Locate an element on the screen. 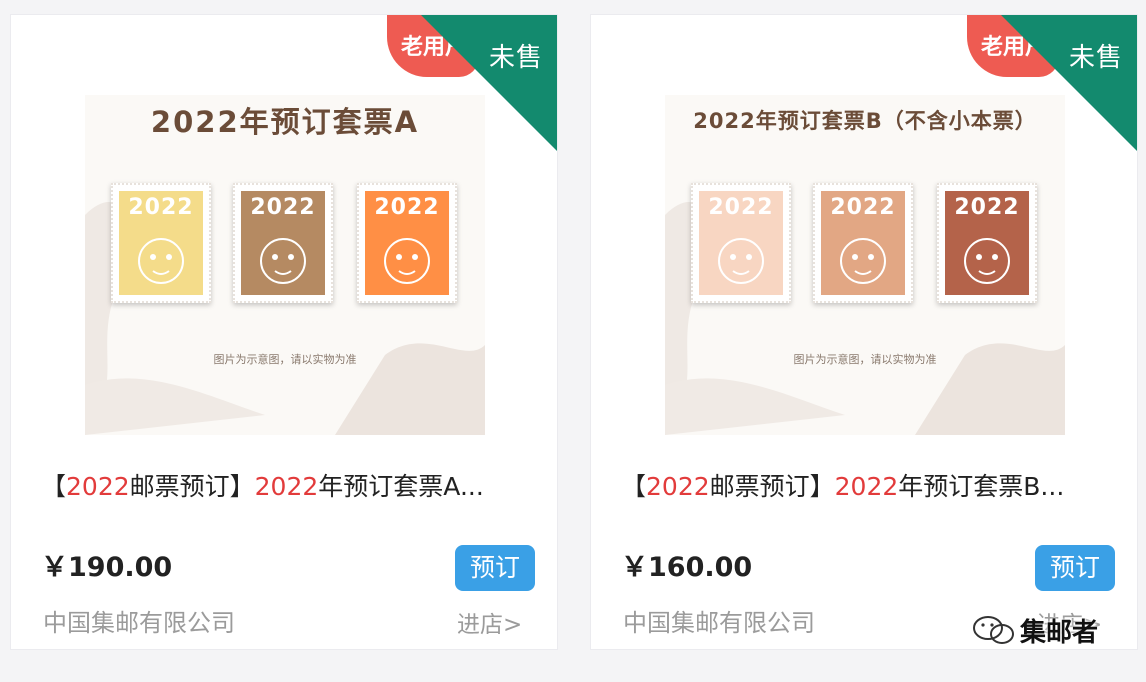 The width and height of the screenshot is (1146, 682). sheet-title: 2022年预订套票B（不含小本票） is located at coordinates (865, 121).